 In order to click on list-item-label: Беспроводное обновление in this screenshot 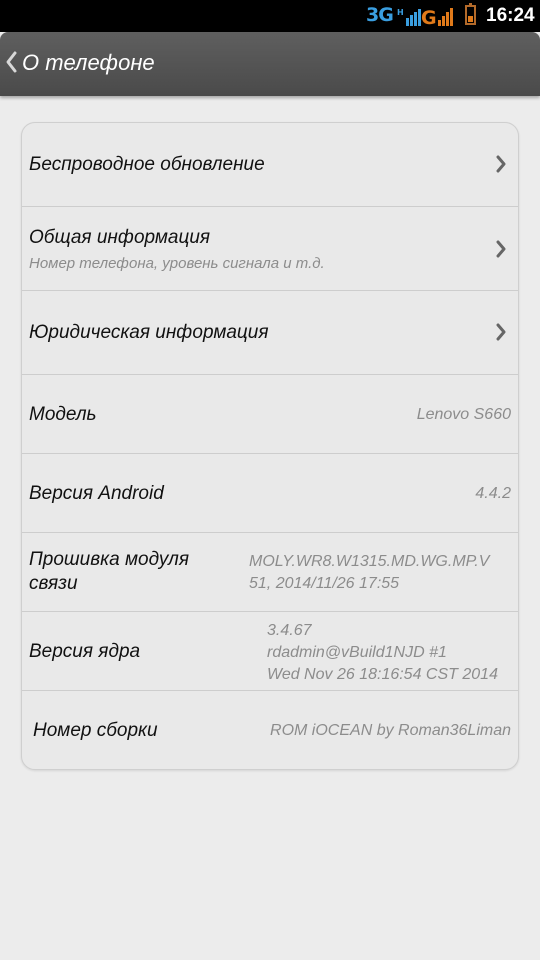, I will do `click(147, 164)`.